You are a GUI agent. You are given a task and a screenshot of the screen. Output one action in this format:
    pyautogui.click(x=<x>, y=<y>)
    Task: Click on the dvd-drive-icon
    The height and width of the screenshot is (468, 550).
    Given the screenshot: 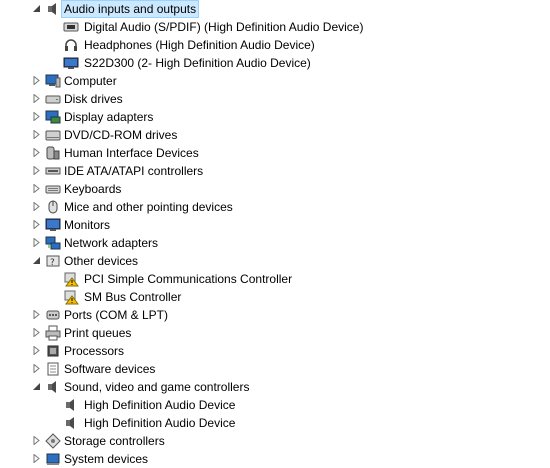 What is the action you would take?
    pyautogui.click(x=53, y=135)
    